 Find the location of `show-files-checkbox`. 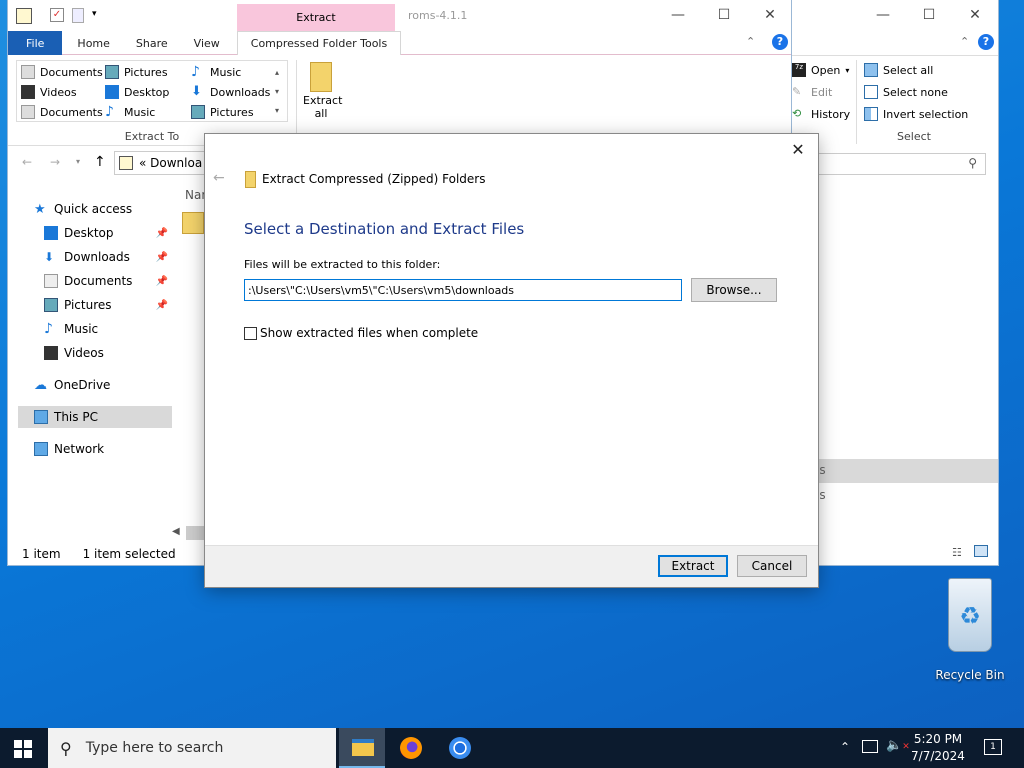

show-files-checkbox is located at coordinates (250, 333).